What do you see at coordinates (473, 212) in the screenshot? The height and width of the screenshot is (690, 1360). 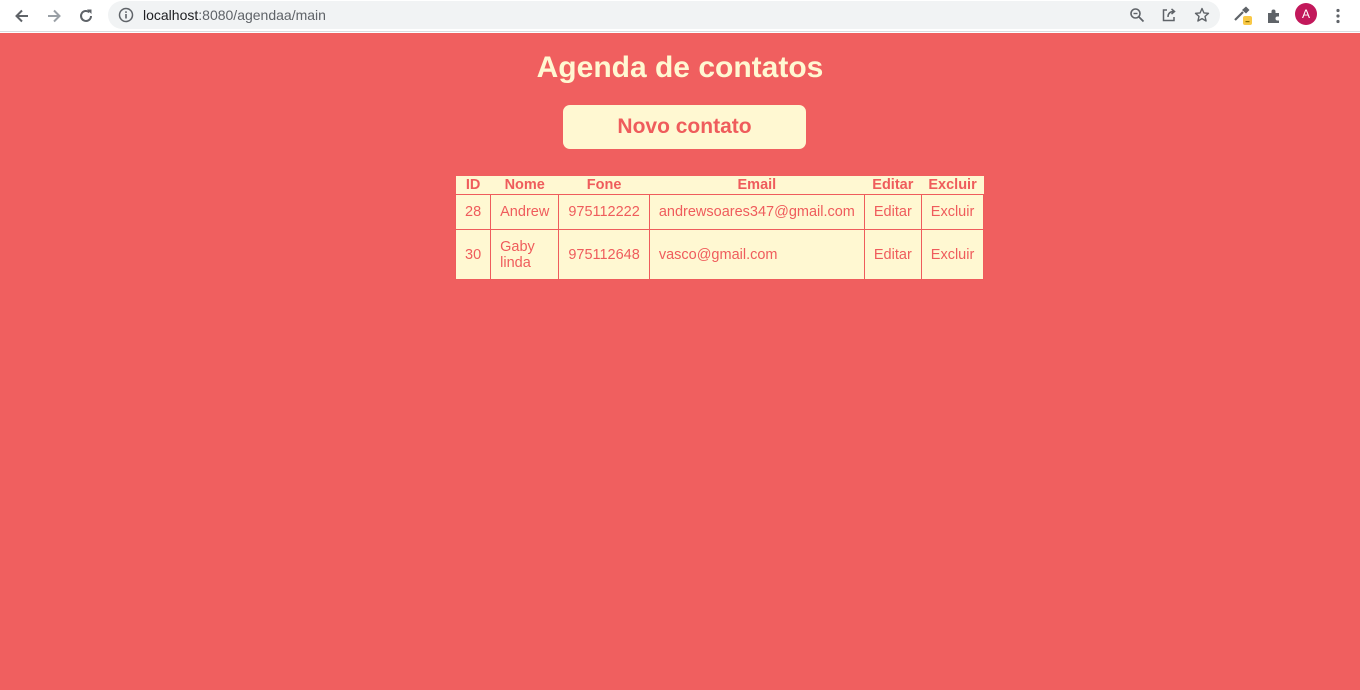 I see `cell-id: 28` at bounding box center [473, 212].